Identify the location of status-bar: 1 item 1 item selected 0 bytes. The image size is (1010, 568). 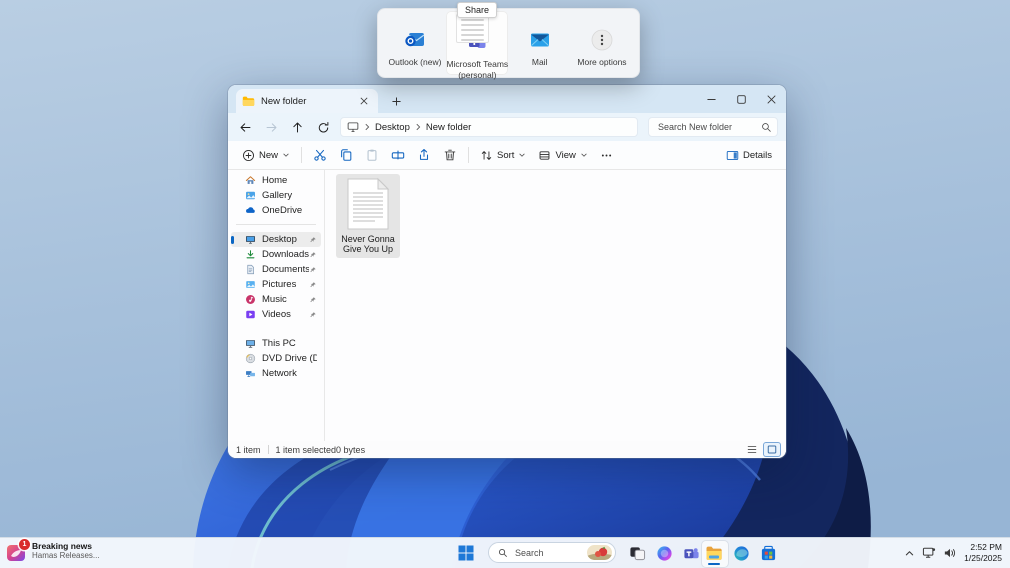
(507, 449).